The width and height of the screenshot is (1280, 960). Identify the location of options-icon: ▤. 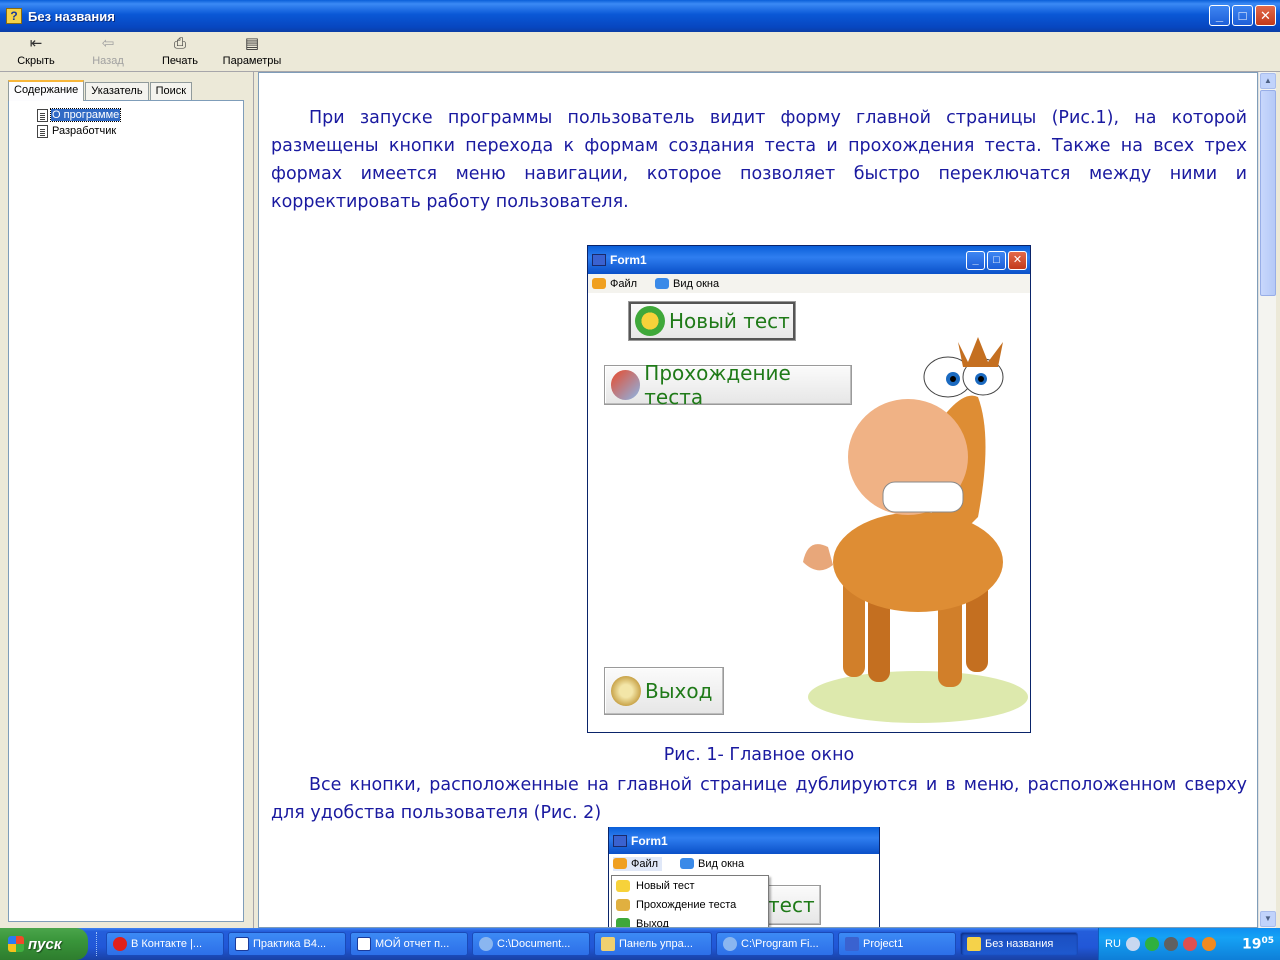
(252, 43).